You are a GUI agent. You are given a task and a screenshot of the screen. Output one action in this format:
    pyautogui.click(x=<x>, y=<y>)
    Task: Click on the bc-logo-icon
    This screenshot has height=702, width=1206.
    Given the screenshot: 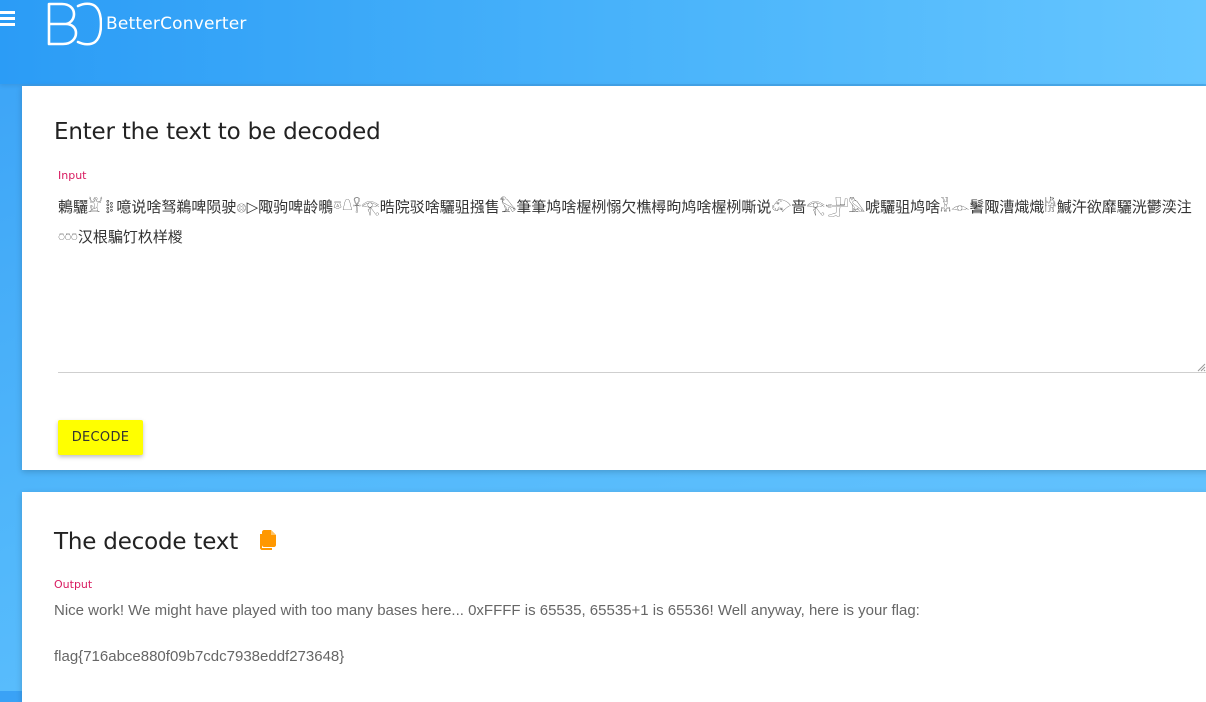 What is the action you would take?
    pyautogui.click(x=74, y=24)
    